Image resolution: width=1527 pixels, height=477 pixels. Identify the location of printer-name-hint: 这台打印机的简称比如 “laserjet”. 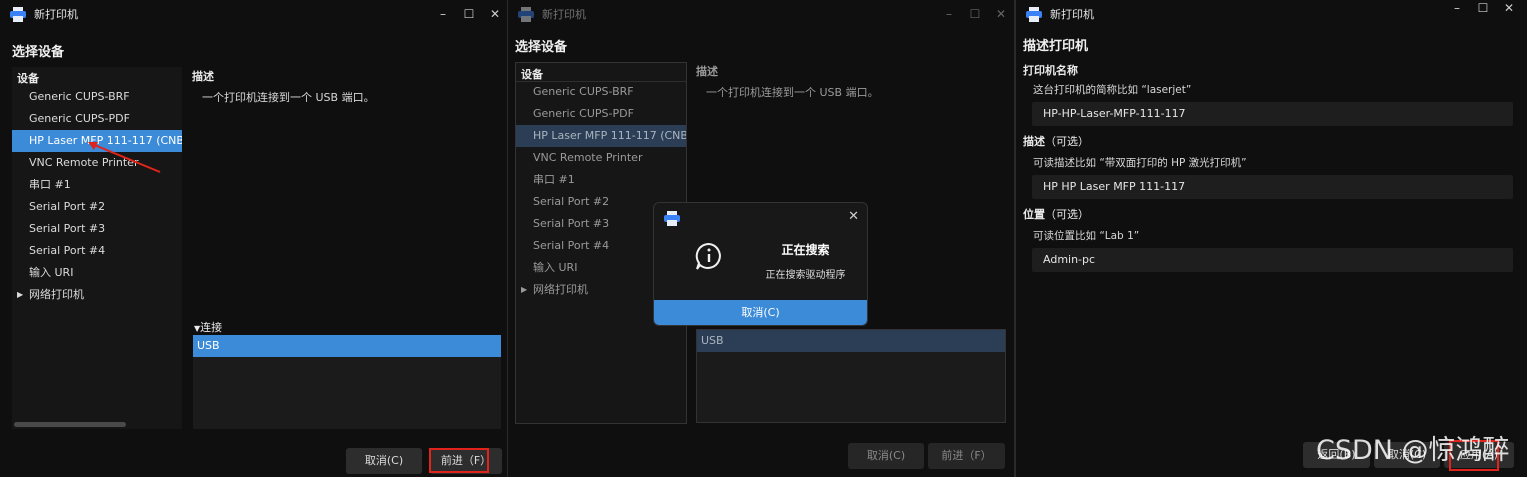
(1112, 90).